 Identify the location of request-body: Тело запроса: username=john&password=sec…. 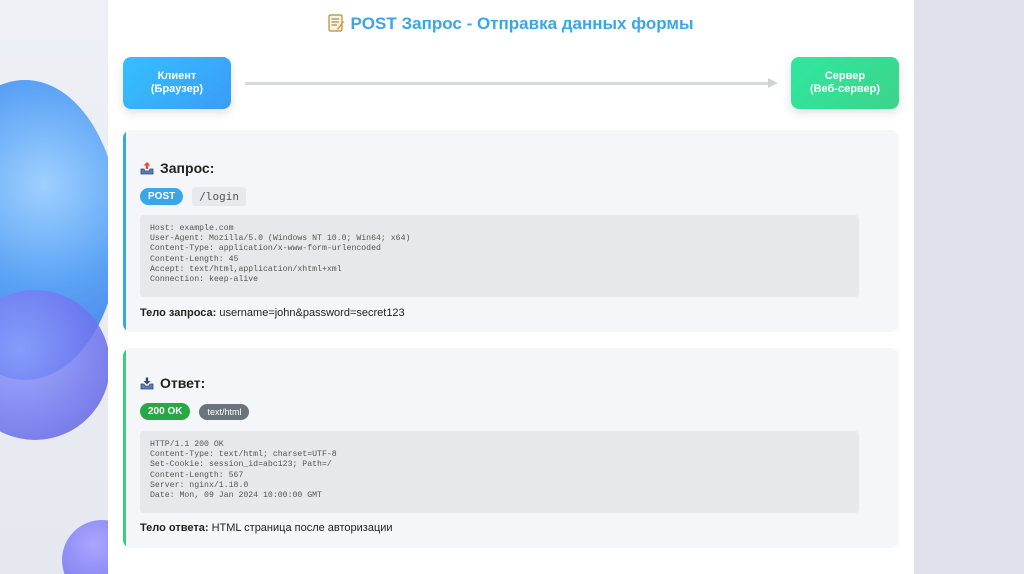
(272, 313).